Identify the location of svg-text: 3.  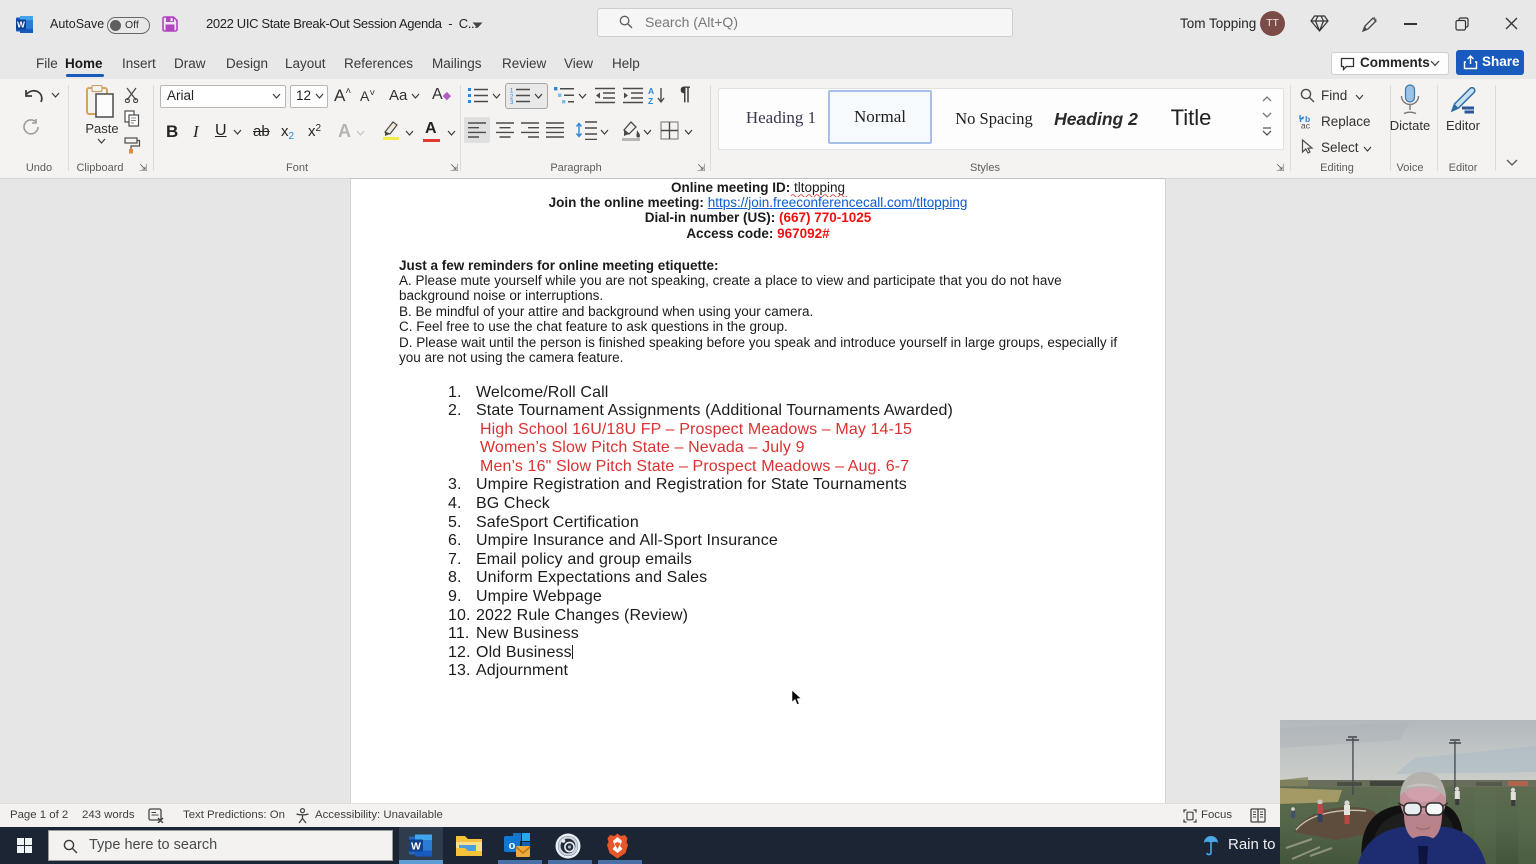
(512, 102).